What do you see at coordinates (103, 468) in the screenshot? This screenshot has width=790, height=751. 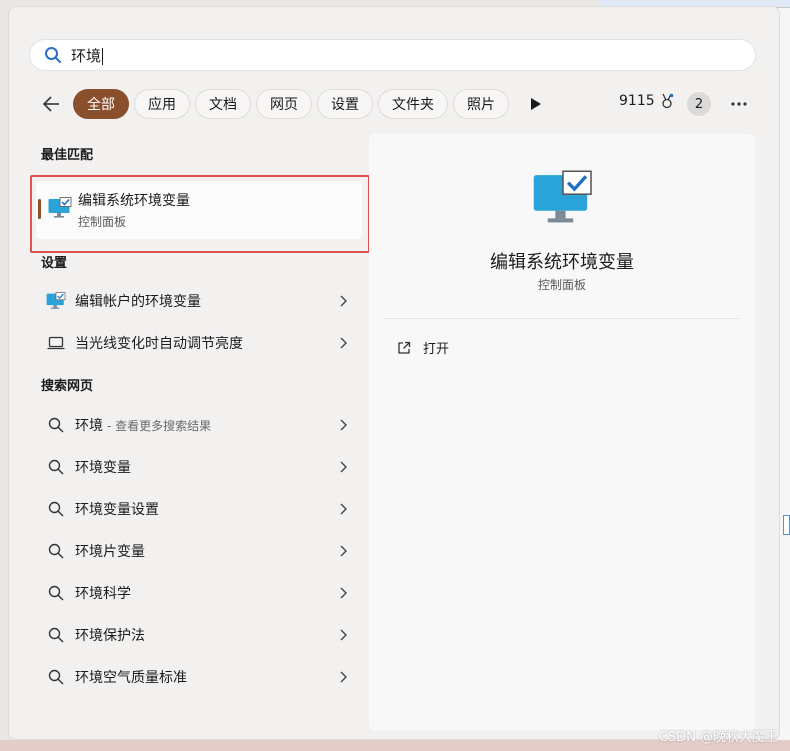 I see `web-result-label: 环境变量` at bounding box center [103, 468].